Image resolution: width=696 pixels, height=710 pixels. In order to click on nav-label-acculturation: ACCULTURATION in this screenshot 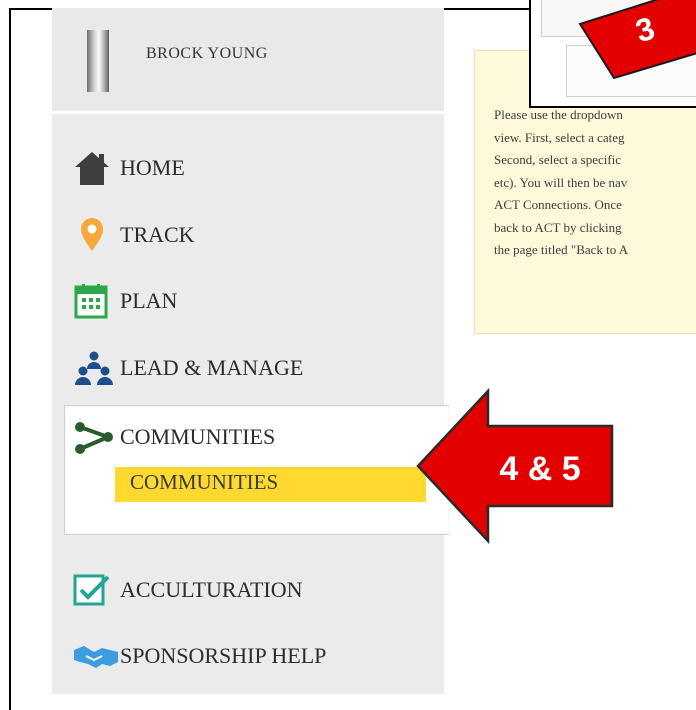, I will do `click(211, 589)`.